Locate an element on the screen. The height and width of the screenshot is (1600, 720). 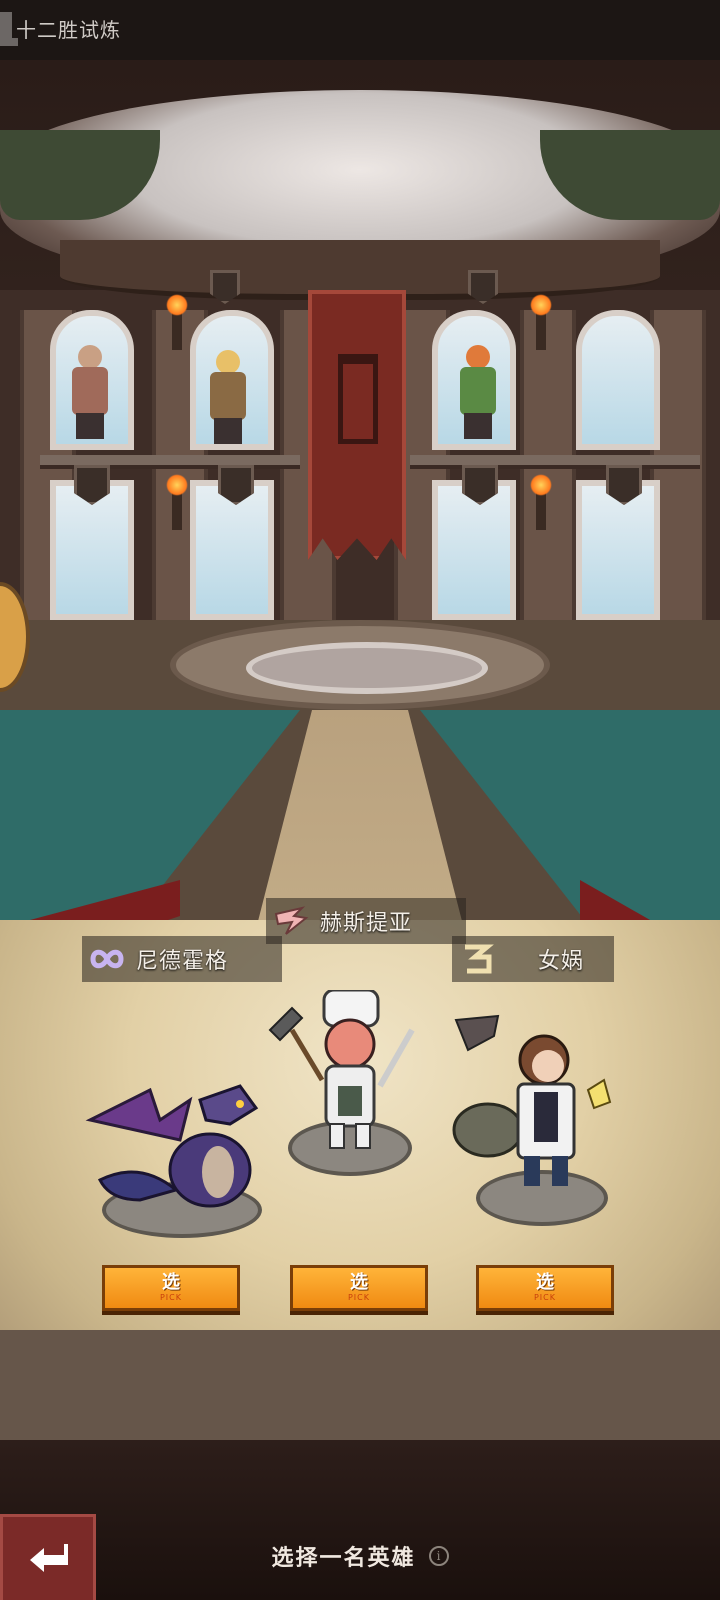
pick-hero-3-button: 选 PICK is located at coordinates (545, 1288).